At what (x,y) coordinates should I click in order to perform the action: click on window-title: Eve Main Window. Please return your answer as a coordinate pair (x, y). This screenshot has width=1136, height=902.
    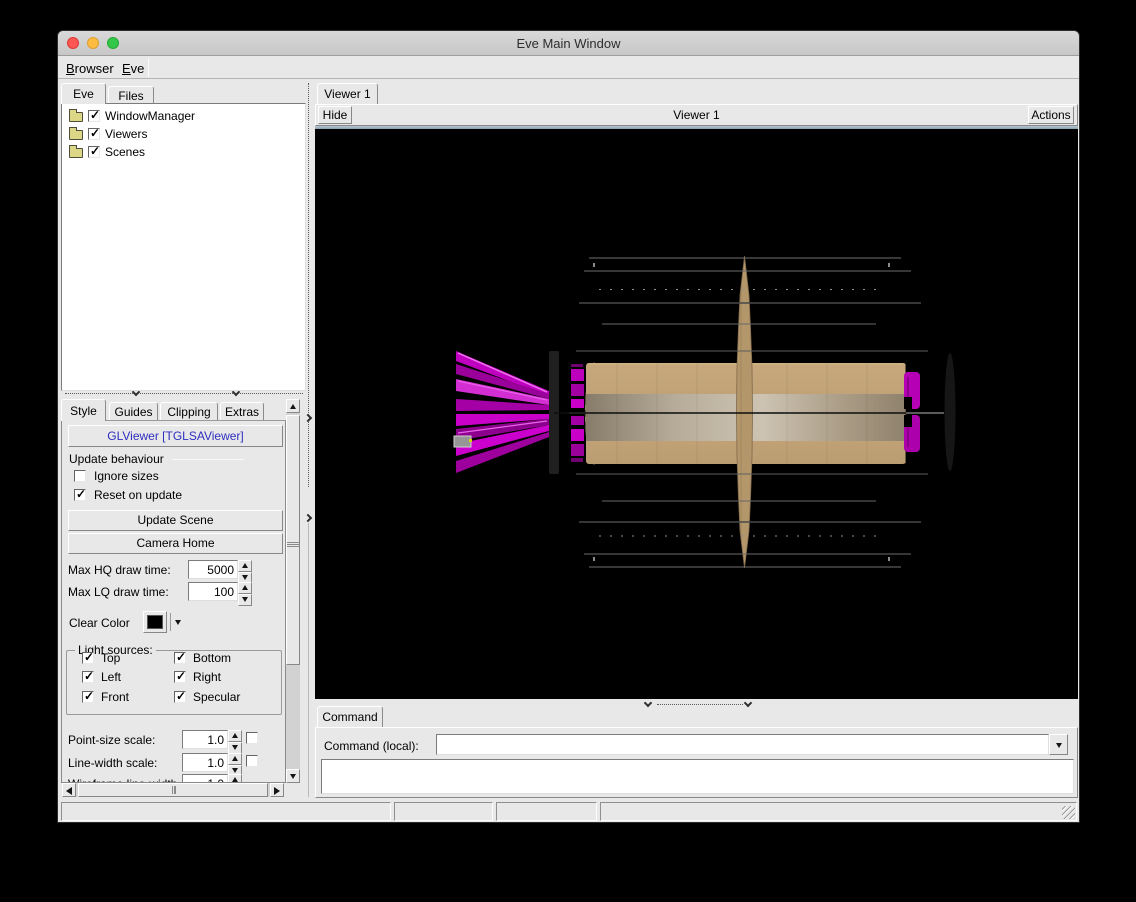
    Looking at the image, I should click on (568, 43).